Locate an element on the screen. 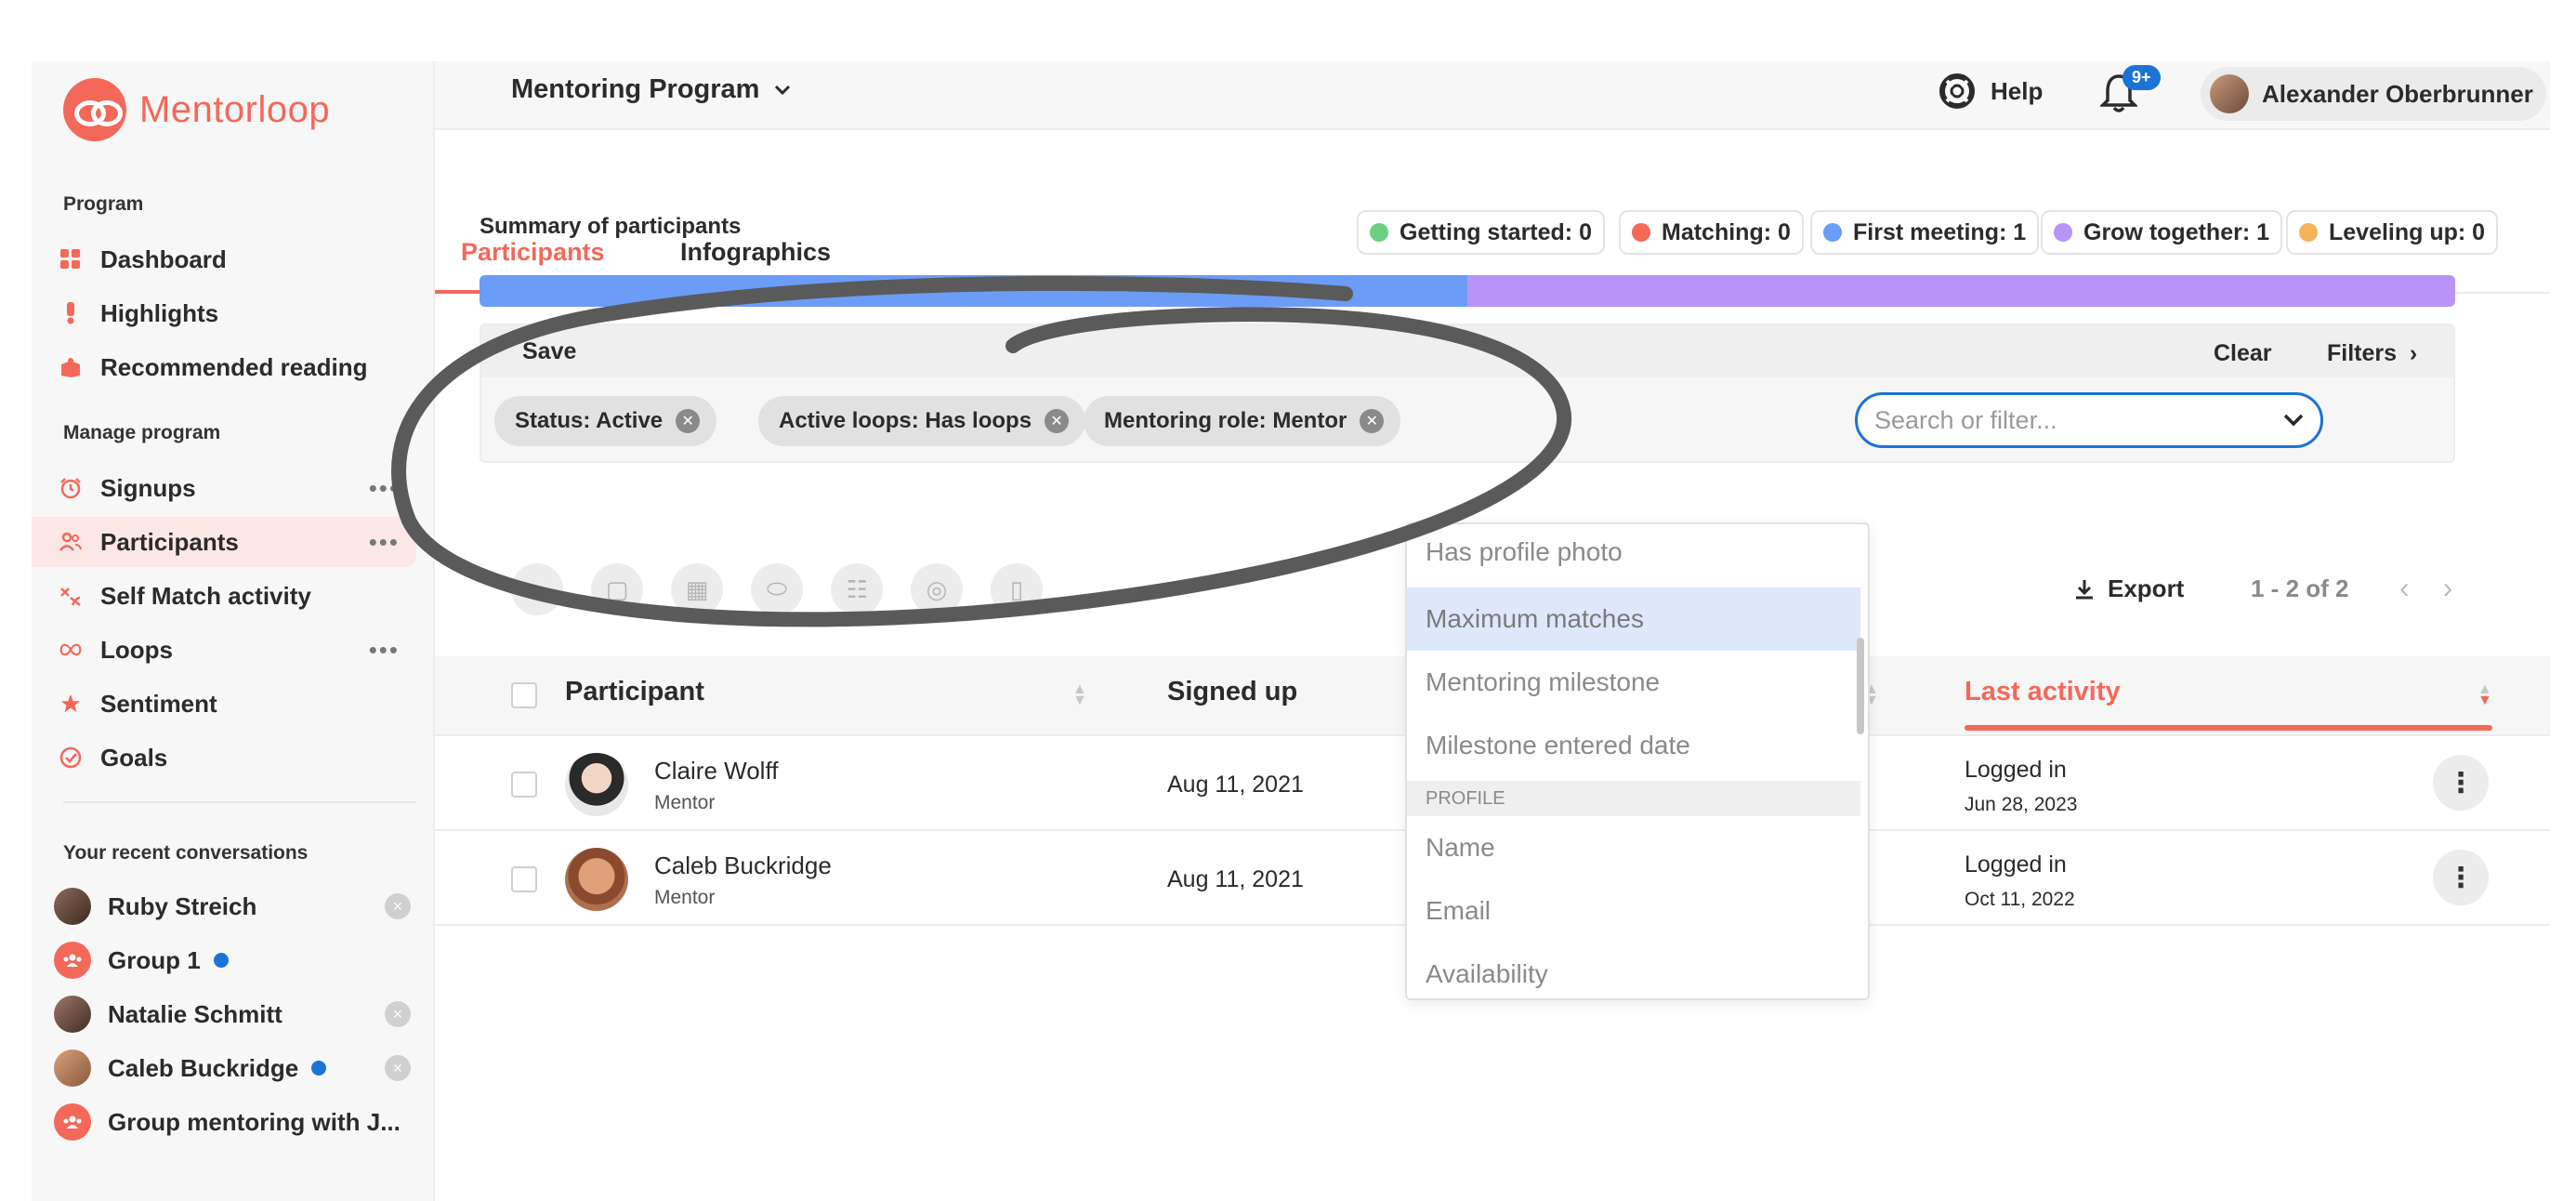 The height and width of the screenshot is (1201, 2576). conversation-label: Caleb Buckridge is located at coordinates (203, 1067).